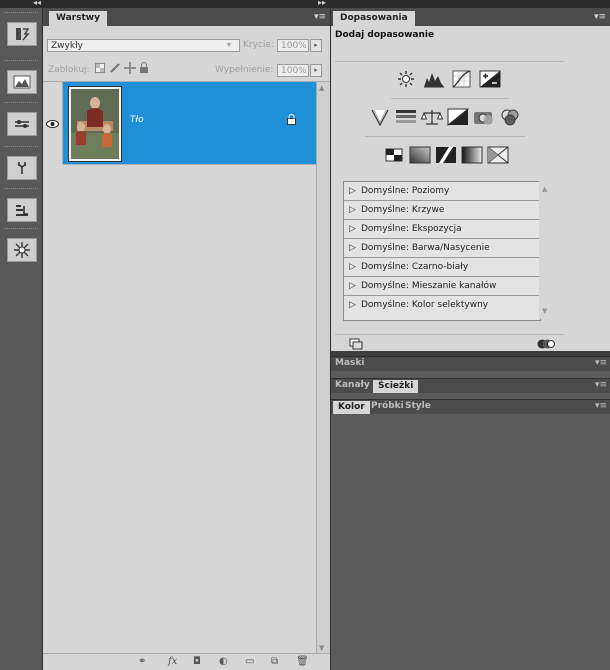 Image resolution: width=610 pixels, height=670 pixels. I want to click on tool-presets-icon, so click(22, 210).